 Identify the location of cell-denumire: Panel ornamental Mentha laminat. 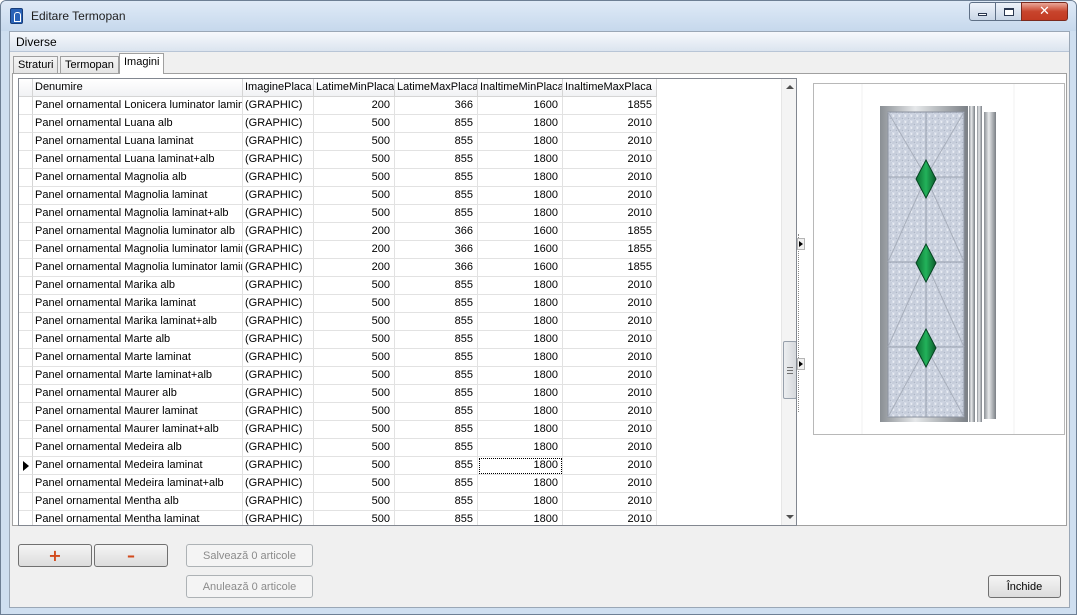
(138, 518).